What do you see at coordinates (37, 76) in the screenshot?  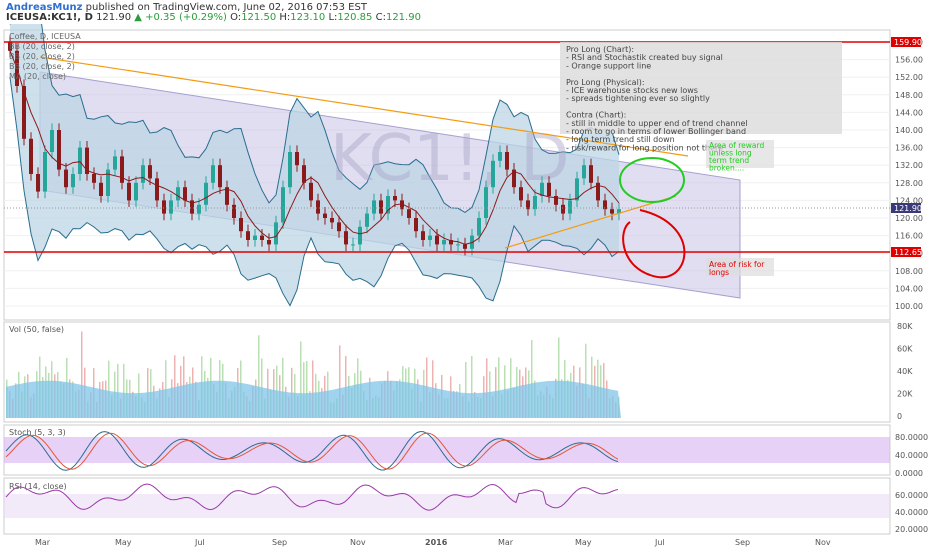 I see `legend-ma: MA (20, close)` at bounding box center [37, 76].